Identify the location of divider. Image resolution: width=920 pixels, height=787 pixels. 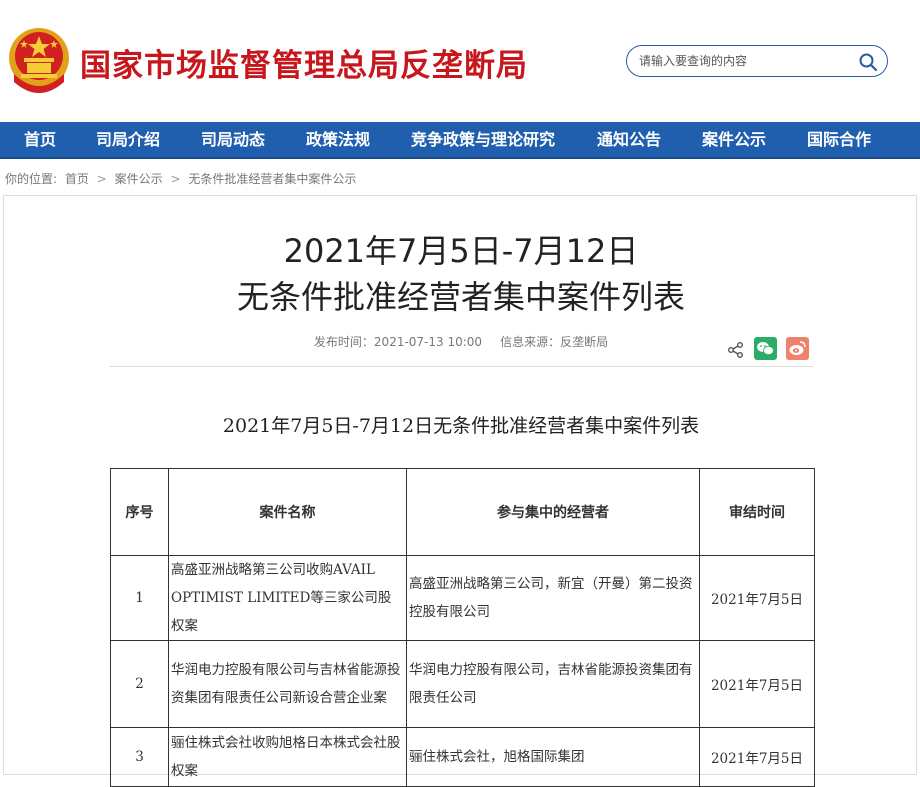
(461, 366).